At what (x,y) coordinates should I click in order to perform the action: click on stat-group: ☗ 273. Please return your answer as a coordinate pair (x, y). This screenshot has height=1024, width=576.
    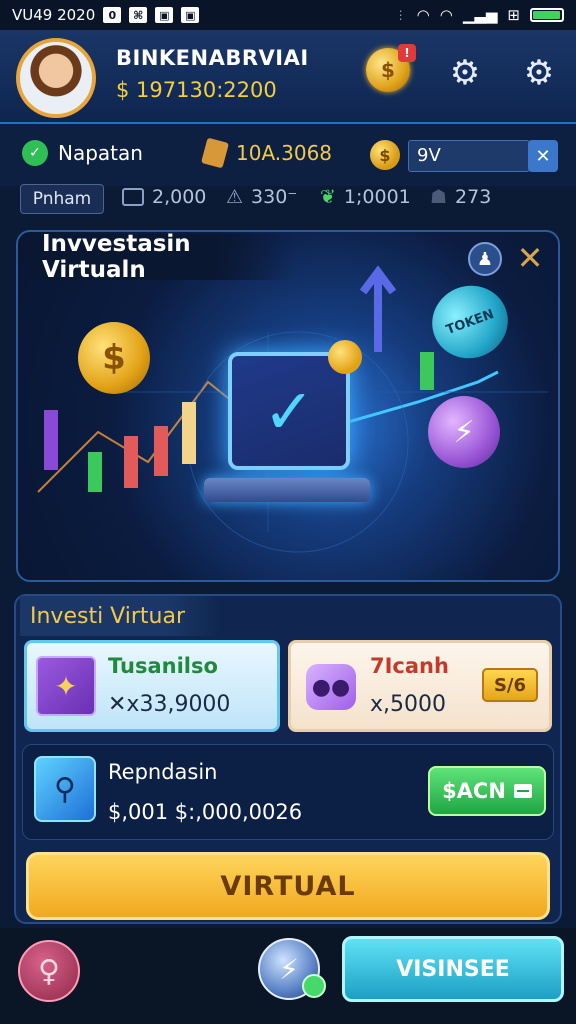
    Looking at the image, I should click on (460, 197).